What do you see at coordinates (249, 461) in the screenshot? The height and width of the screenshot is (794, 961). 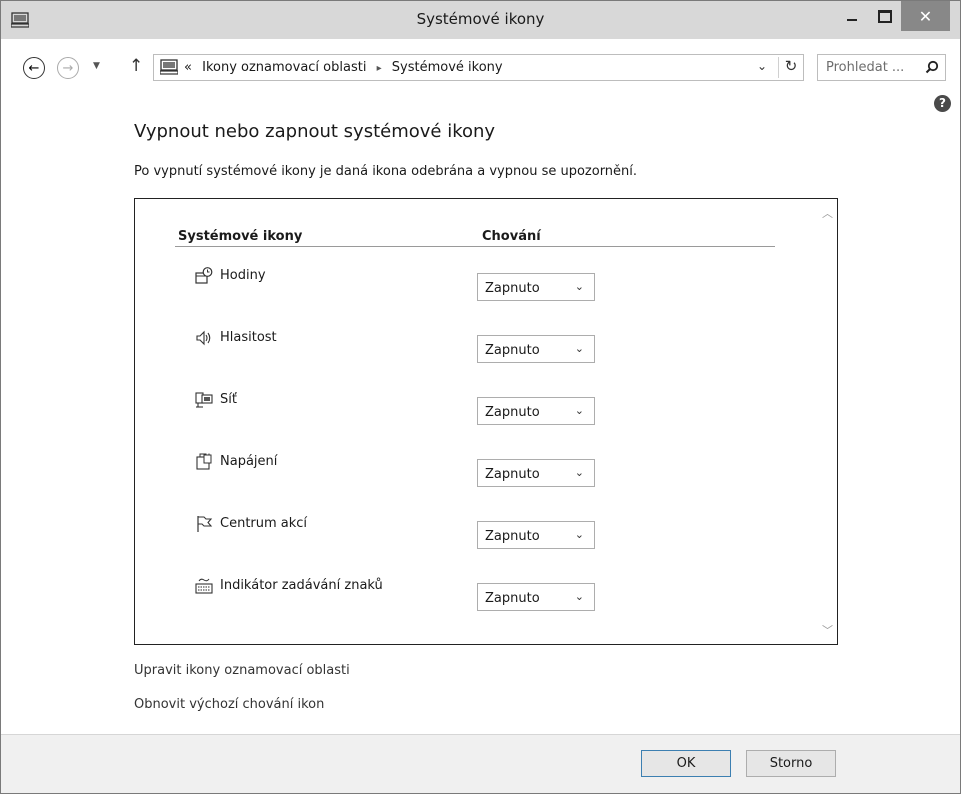 I see `list-item-label: Napájení` at bounding box center [249, 461].